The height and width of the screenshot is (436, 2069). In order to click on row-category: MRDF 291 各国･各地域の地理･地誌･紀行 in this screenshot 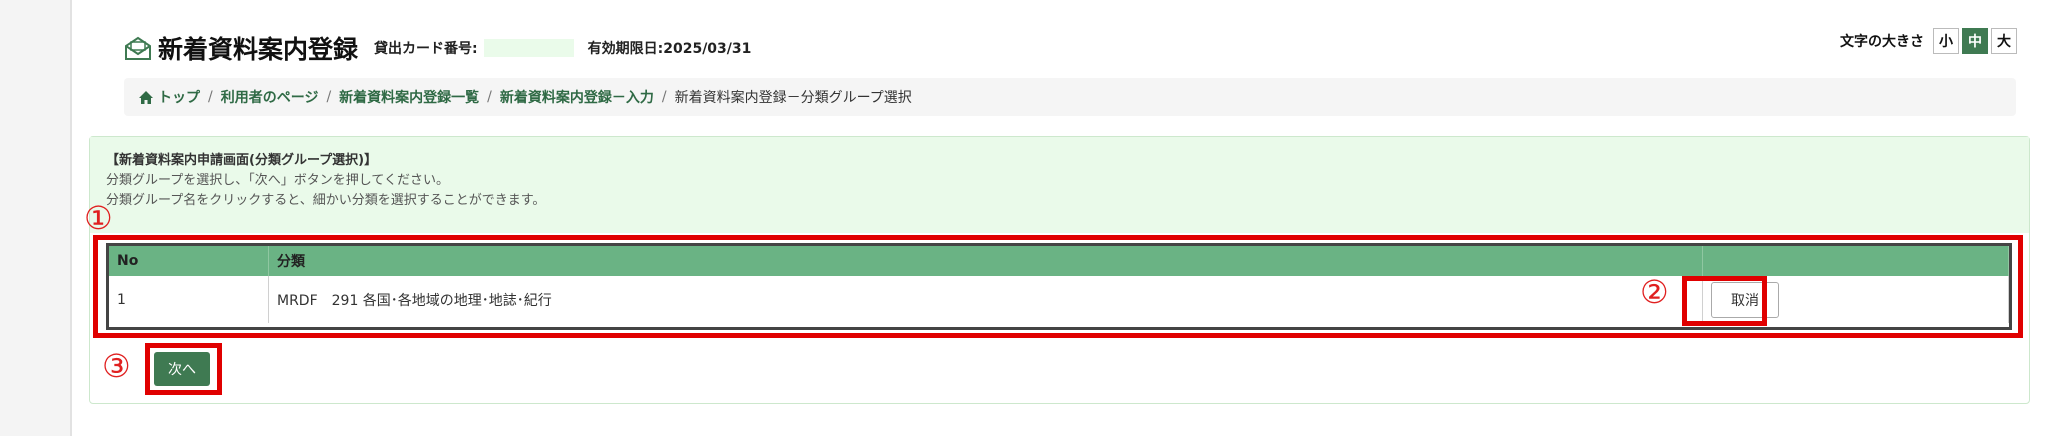, I will do `click(985, 299)`.